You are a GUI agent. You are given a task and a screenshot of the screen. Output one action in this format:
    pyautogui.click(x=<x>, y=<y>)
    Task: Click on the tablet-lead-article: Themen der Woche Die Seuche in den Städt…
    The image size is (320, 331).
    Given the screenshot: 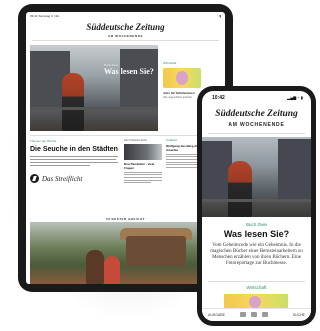 What is the action you would take?
    pyautogui.click(x=75, y=161)
    